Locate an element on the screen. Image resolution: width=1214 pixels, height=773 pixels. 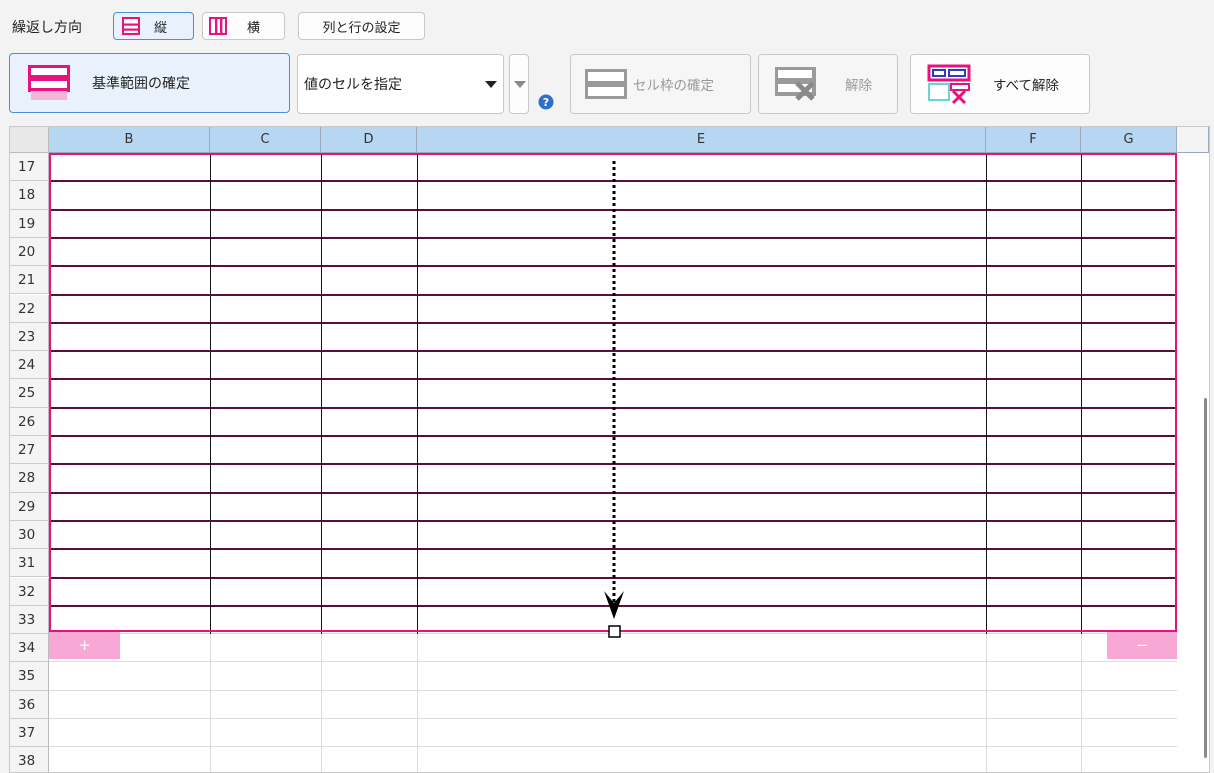
row-header-33: 33 is located at coordinates (29, 620).